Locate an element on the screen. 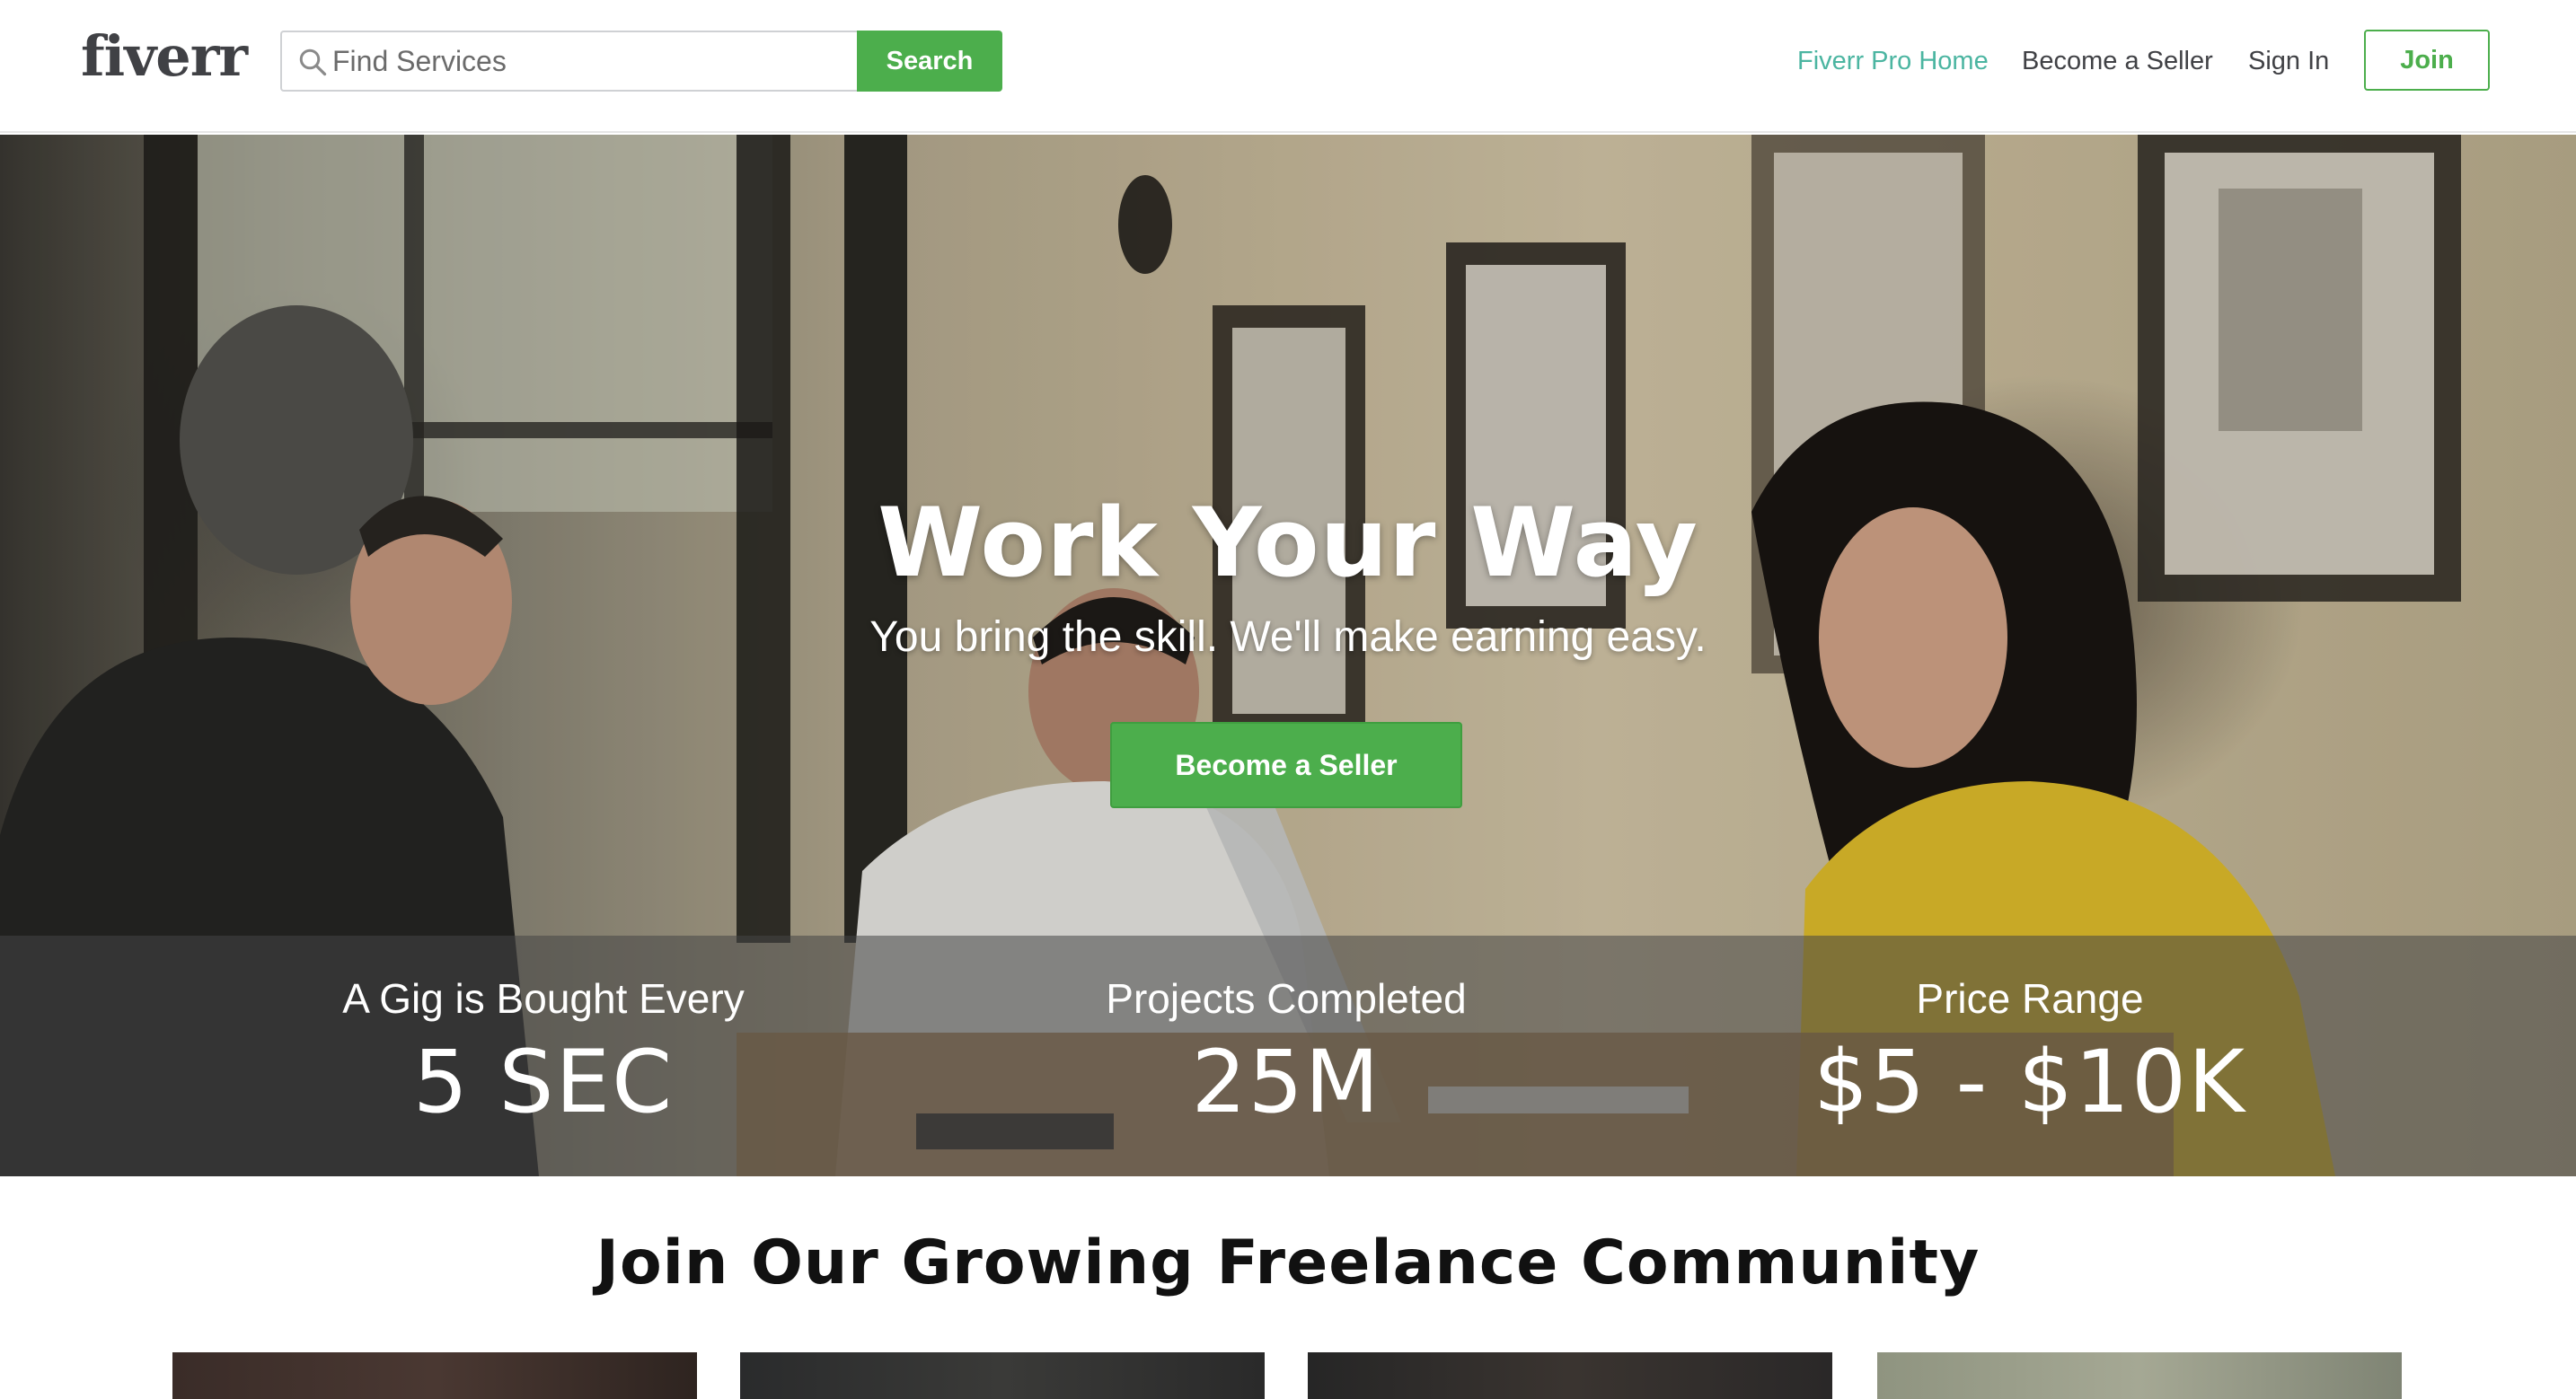 The height and width of the screenshot is (1399, 2576). become-a-seller-button: Become a Seller is located at coordinates (1286, 765).